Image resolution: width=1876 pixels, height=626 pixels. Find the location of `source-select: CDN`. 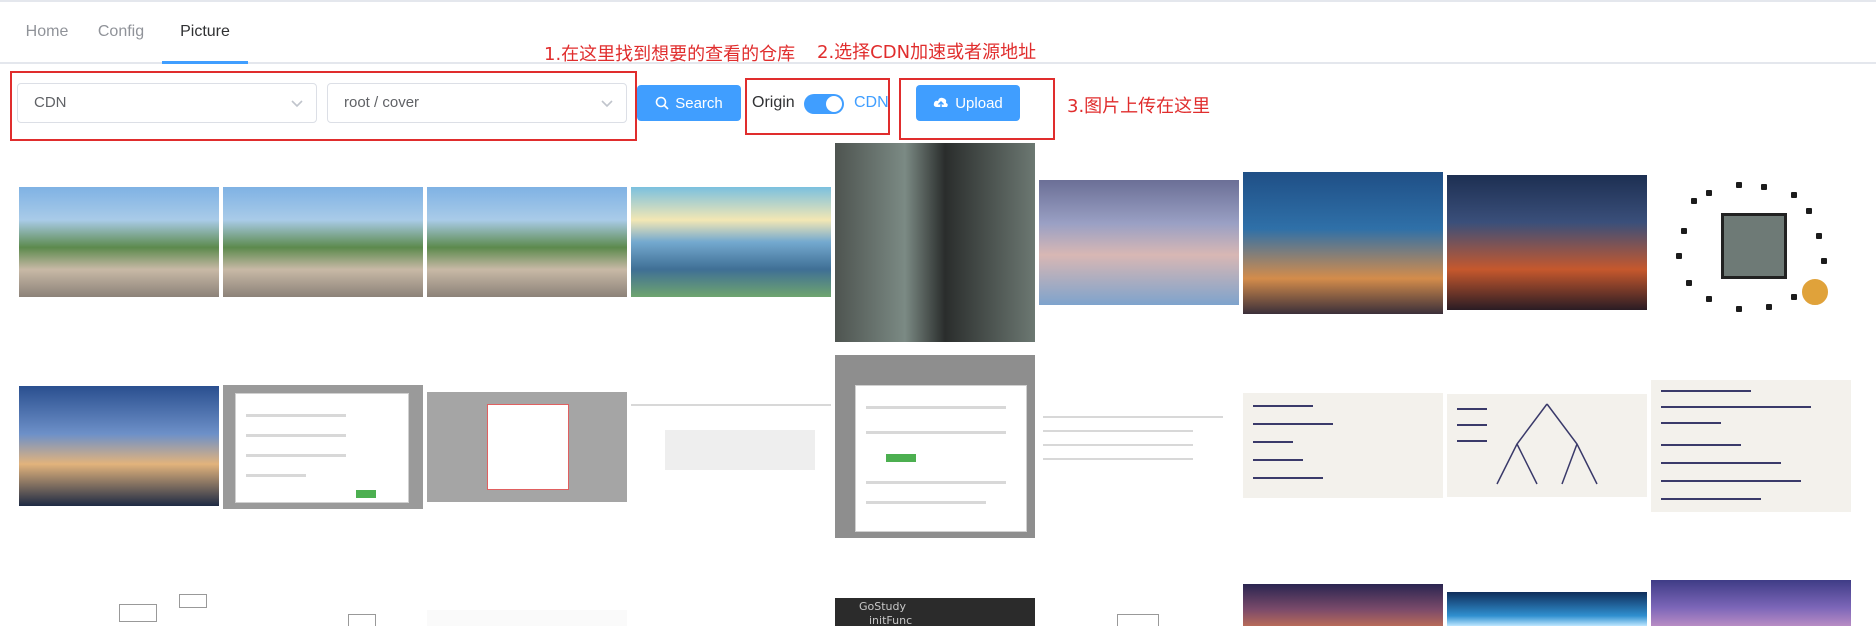

source-select: CDN is located at coordinates (167, 103).